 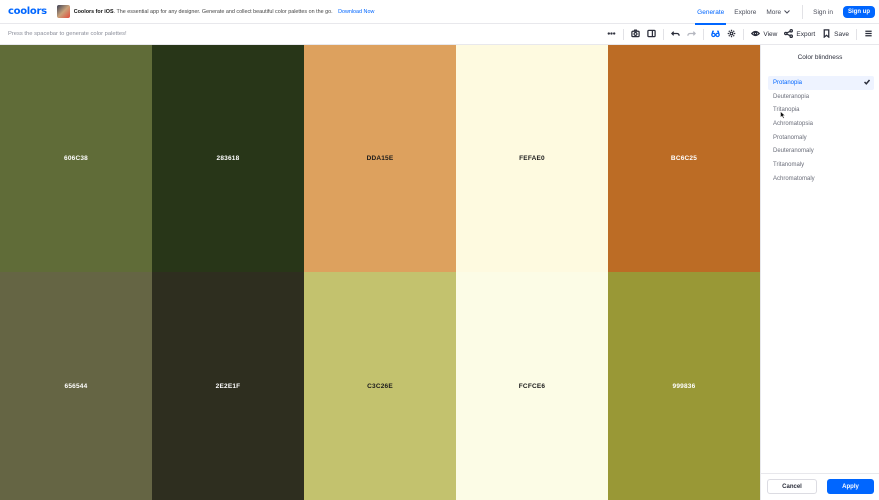 What do you see at coordinates (821, 165) in the screenshot?
I see `option-tritanomaly: Tritanomaly` at bounding box center [821, 165].